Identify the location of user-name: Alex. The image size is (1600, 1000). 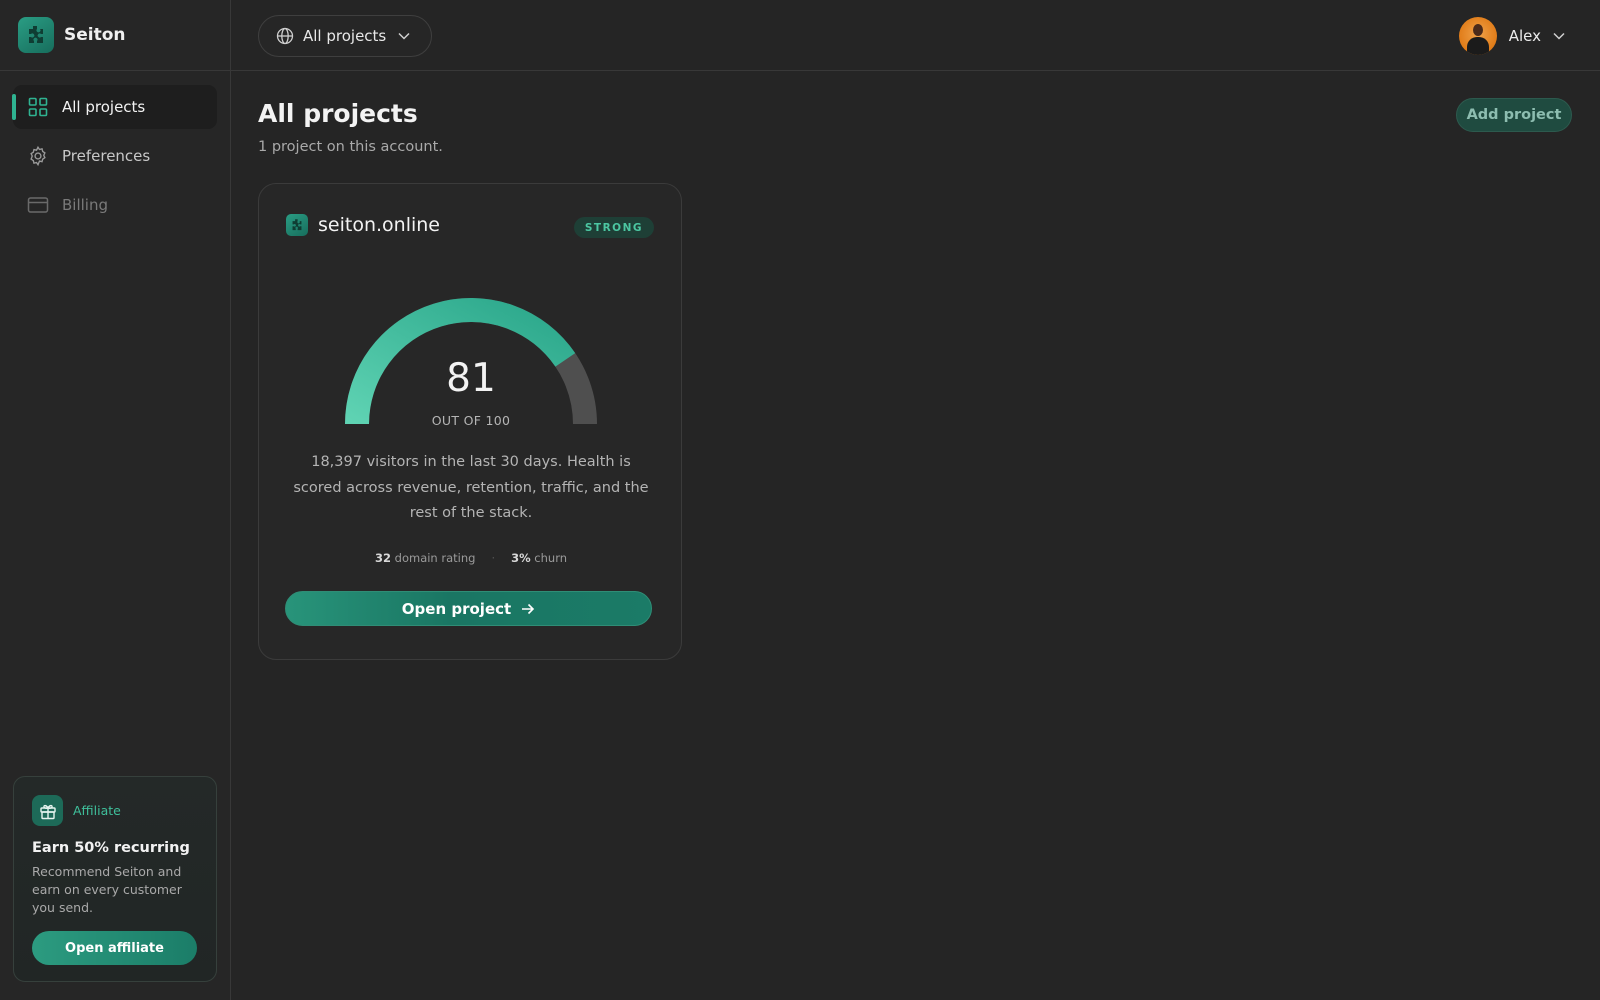
(1524, 36).